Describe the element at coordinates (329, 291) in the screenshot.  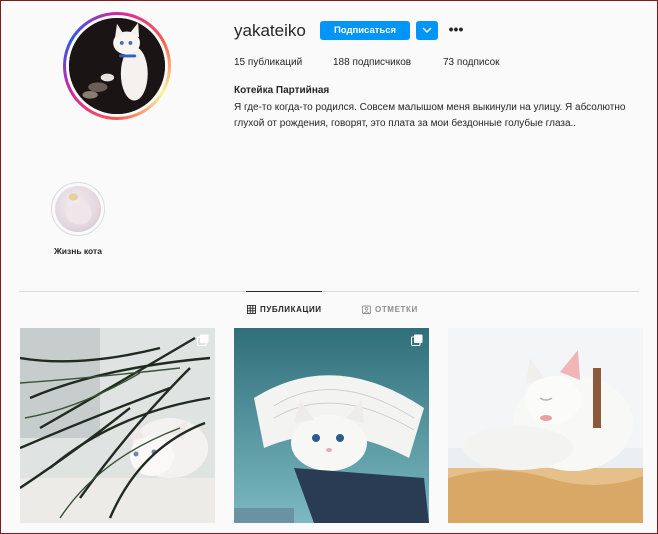
I see `tabs-divider` at that location.